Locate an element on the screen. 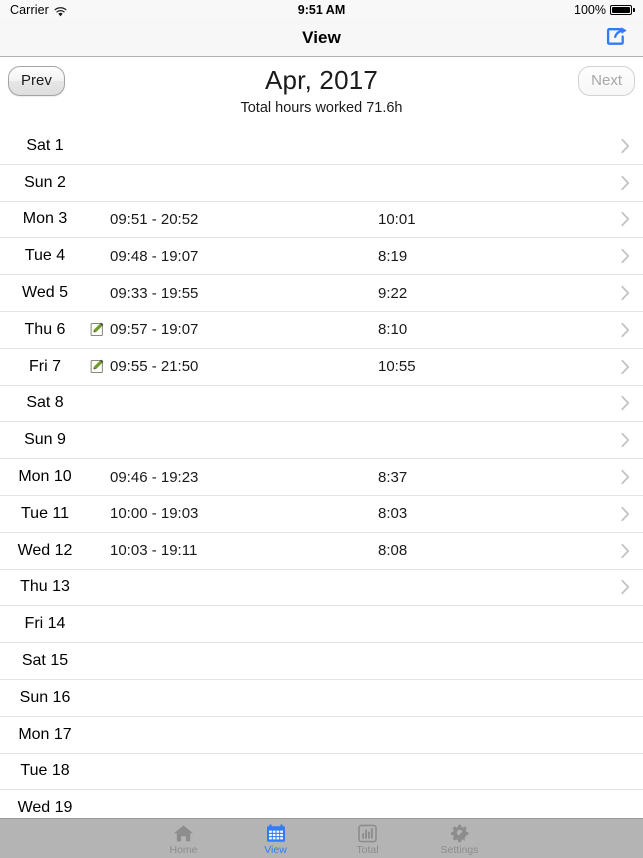  page-title: View is located at coordinates (321, 37).